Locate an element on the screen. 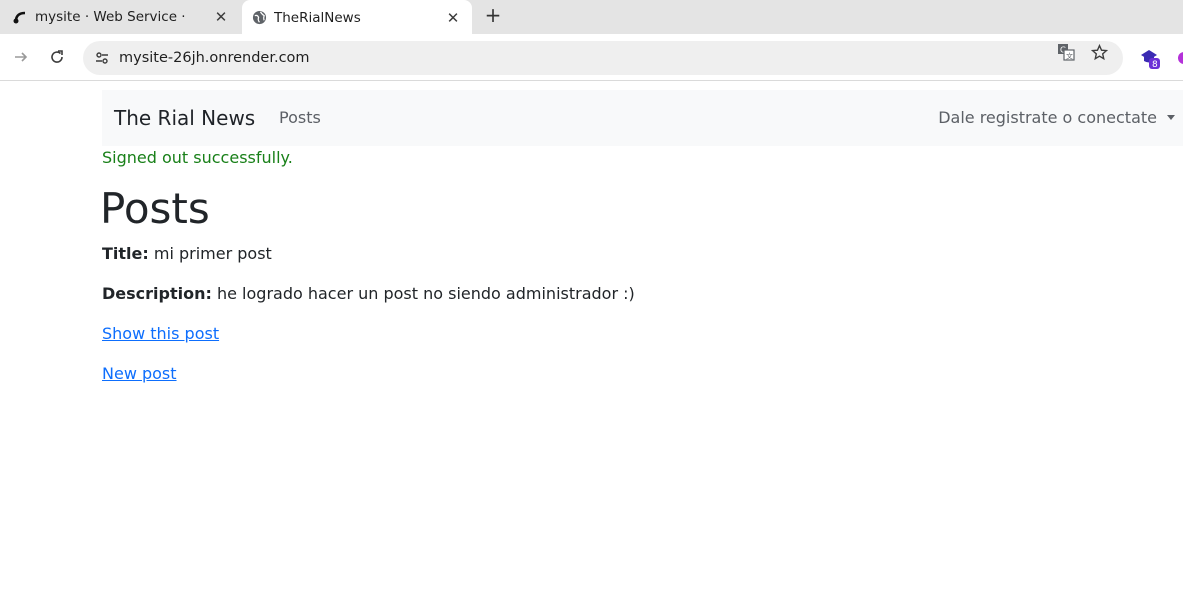  extension-icon: 8 is located at coordinates (1150, 58).